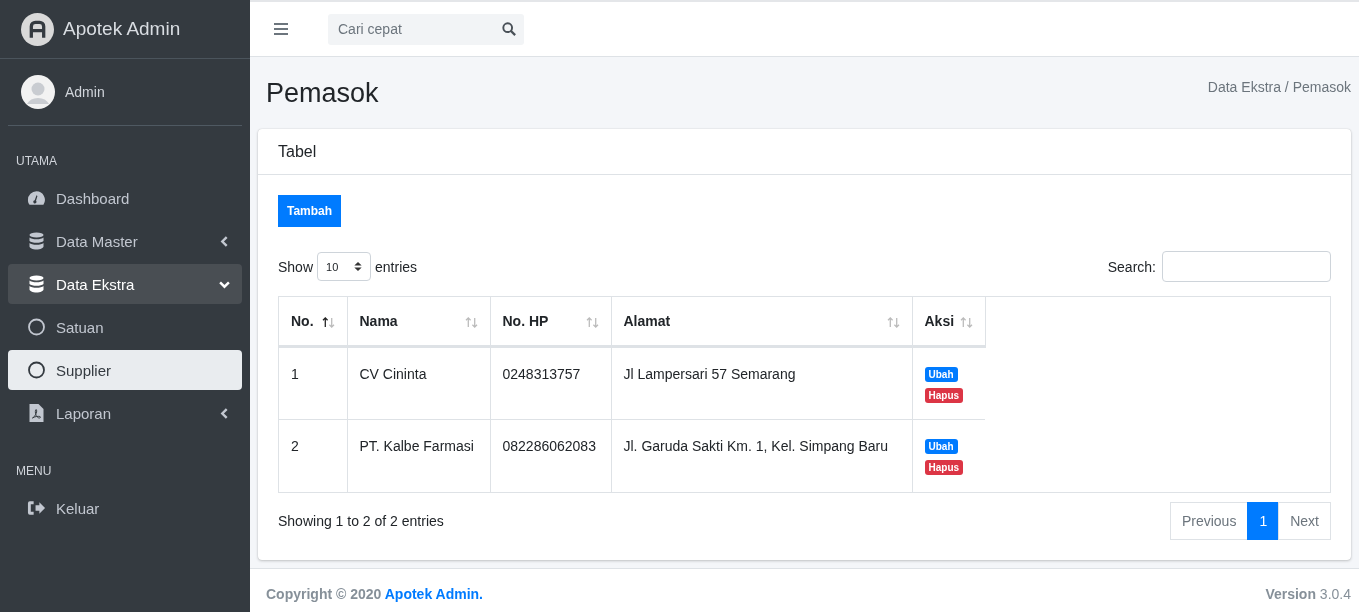 The height and width of the screenshot is (612, 1359). Describe the element at coordinates (761, 382) in the screenshot. I see `table-cell: Jl Lampersari 57 Semarang` at that location.